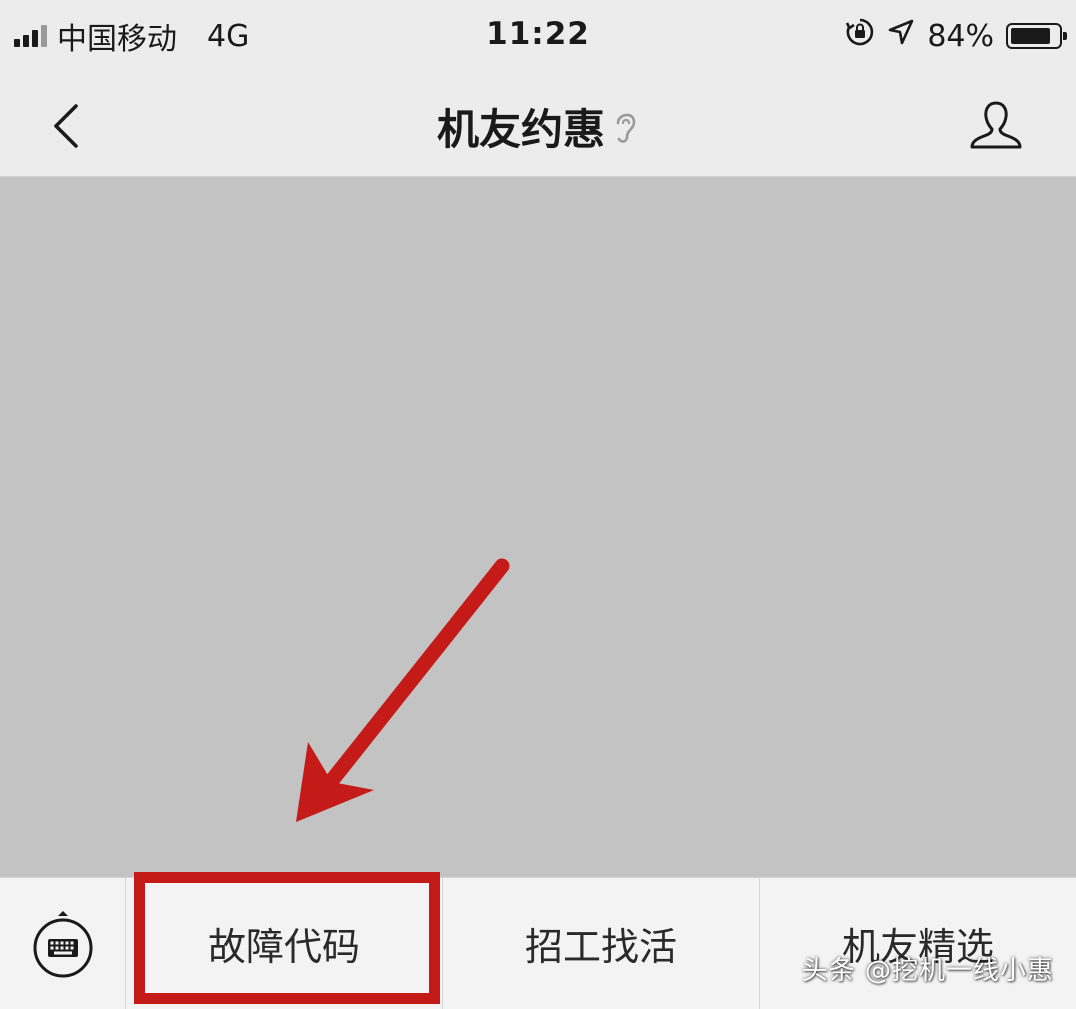 This screenshot has height=1009, width=1076. I want to click on battery-icon, so click(1036, 36).